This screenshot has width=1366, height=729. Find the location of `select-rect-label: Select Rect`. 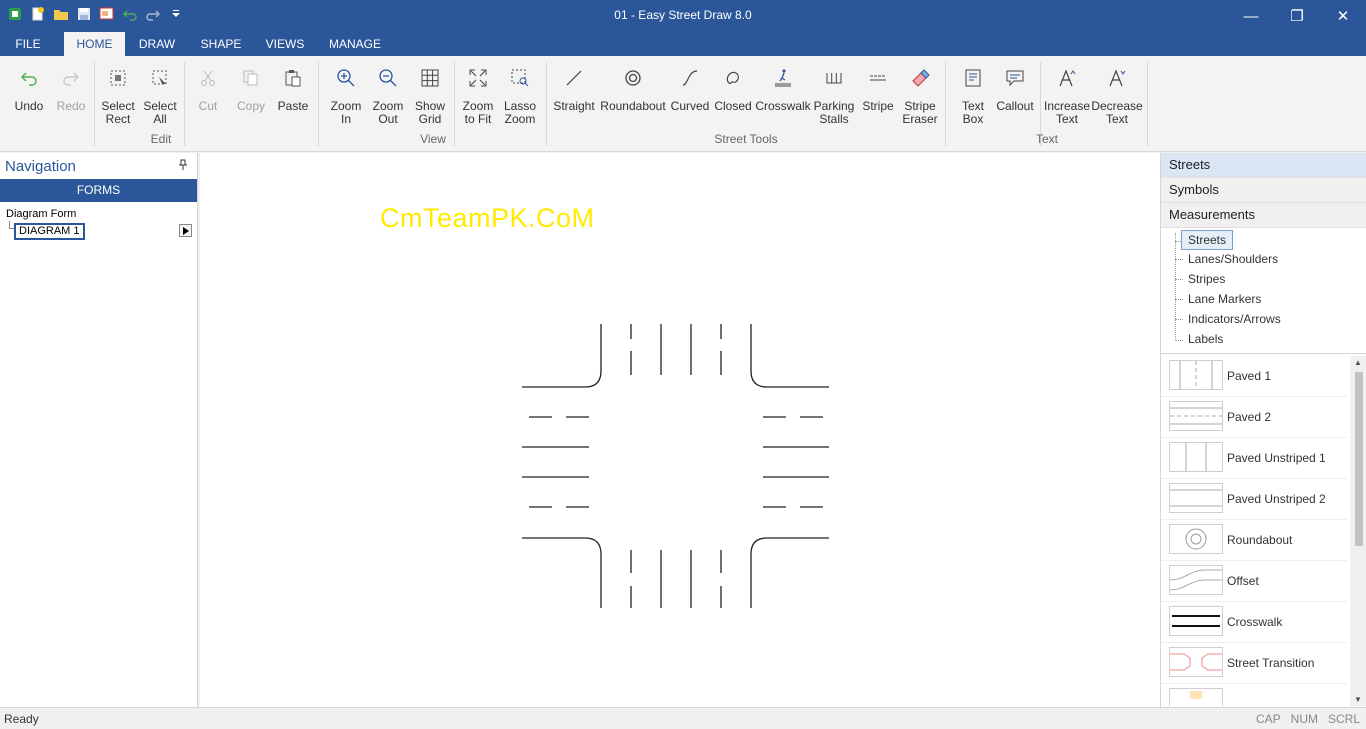

select-rect-label: Select Rect is located at coordinates (118, 112).